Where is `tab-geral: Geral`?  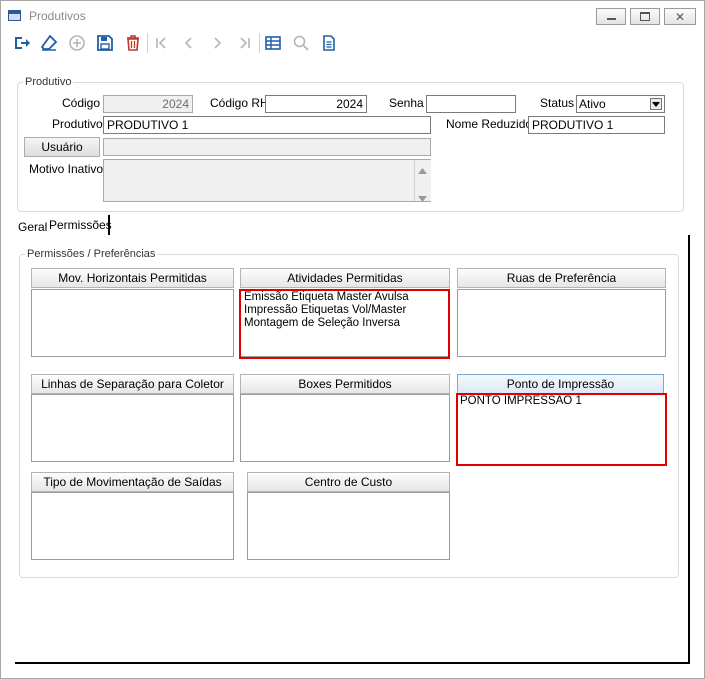
tab-geral: Geral is located at coordinates (32, 227).